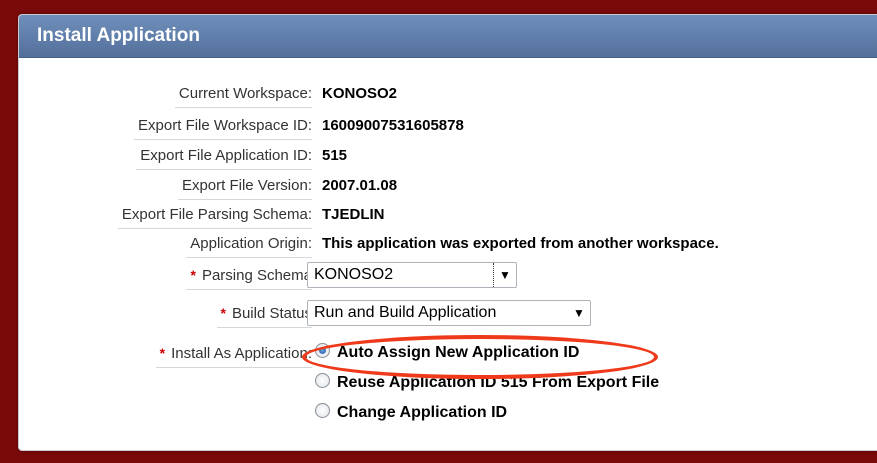  I want to click on field-label: Export File Version:, so click(244, 186).